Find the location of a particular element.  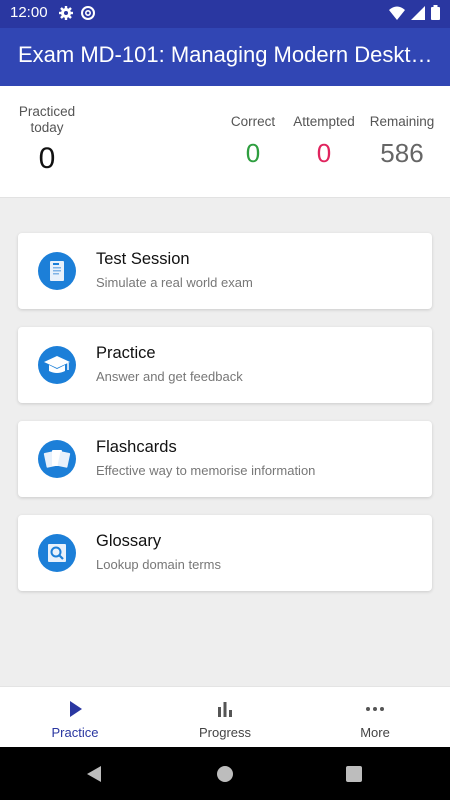

graduation-cap-icon is located at coordinates (57, 365).